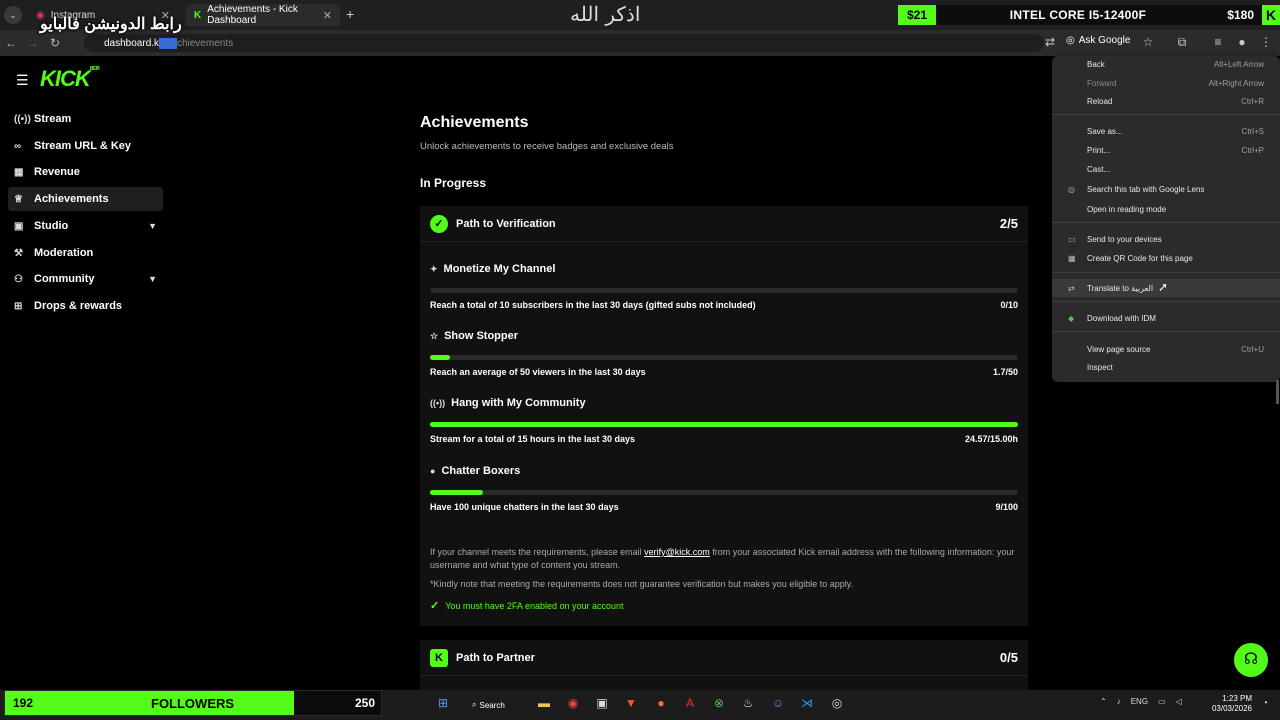 This screenshot has width=1280, height=720. Describe the element at coordinates (748, 704) in the screenshot. I see `steam-icon: ♨` at that location.